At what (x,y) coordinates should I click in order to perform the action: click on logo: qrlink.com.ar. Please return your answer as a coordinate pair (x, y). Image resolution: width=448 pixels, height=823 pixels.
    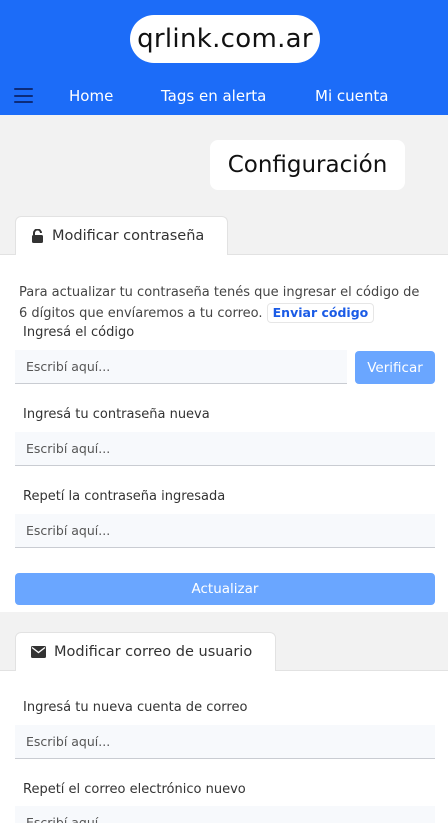
    Looking at the image, I should click on (225, 39).